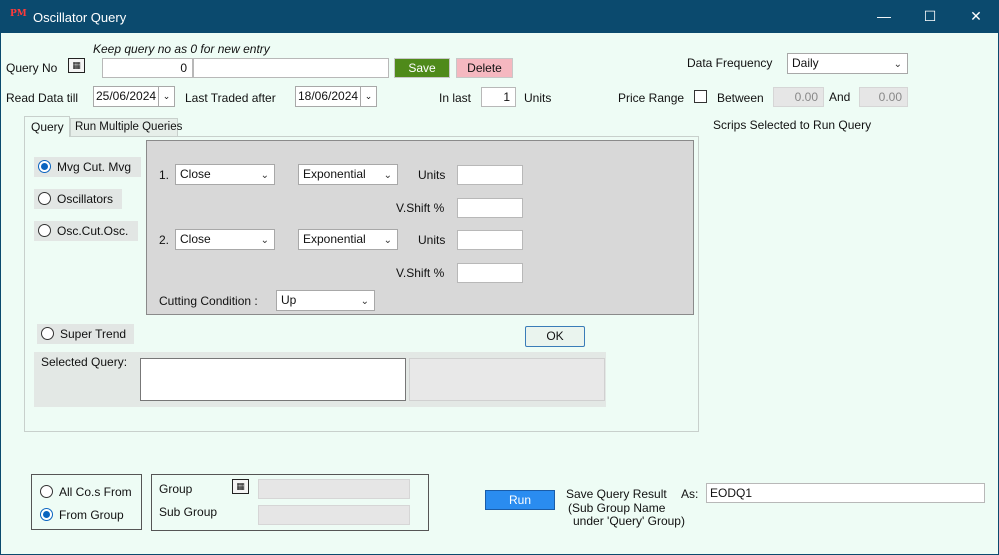 This screenshot has width=999, height=555. Describe the element at coordinates (44, 198) in the screenshot. I see `oscillators-radio` at that location.